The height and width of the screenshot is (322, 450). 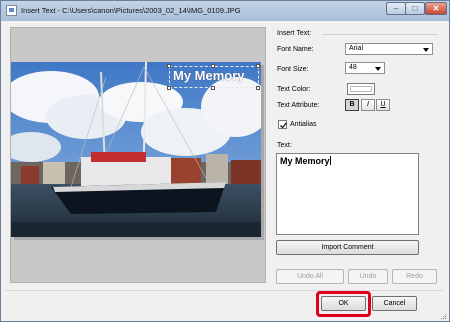 What do you see at coordinates (310, 276) in the screenshot?
I see `undo-all-button: Undo All` at bounding box center [310, 276].